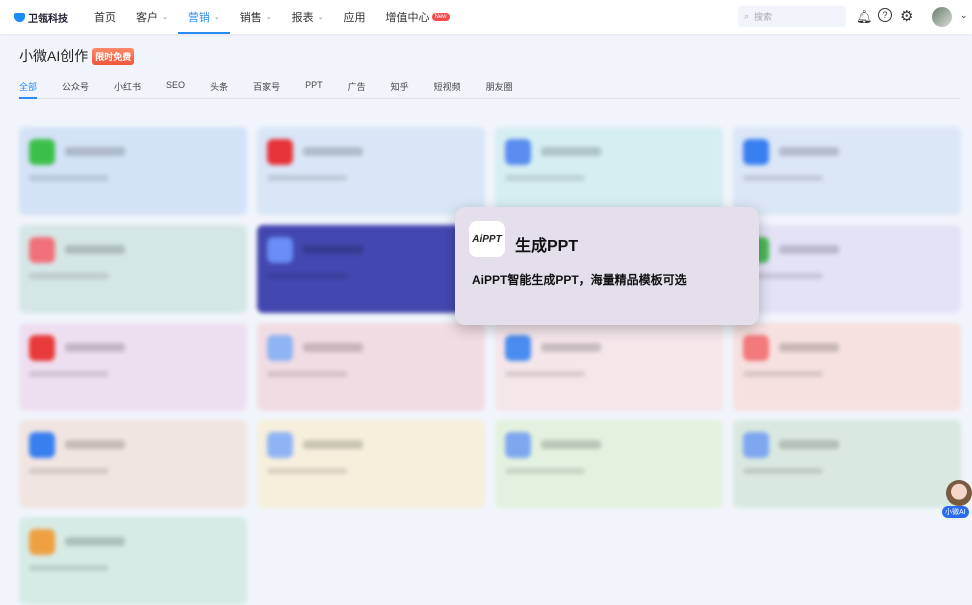 Image resolution: width=972 pixels, height=605 pixels. Describe the element at coordinates (175, 89) in the screenshot. I see `tab: SEO` at that location.